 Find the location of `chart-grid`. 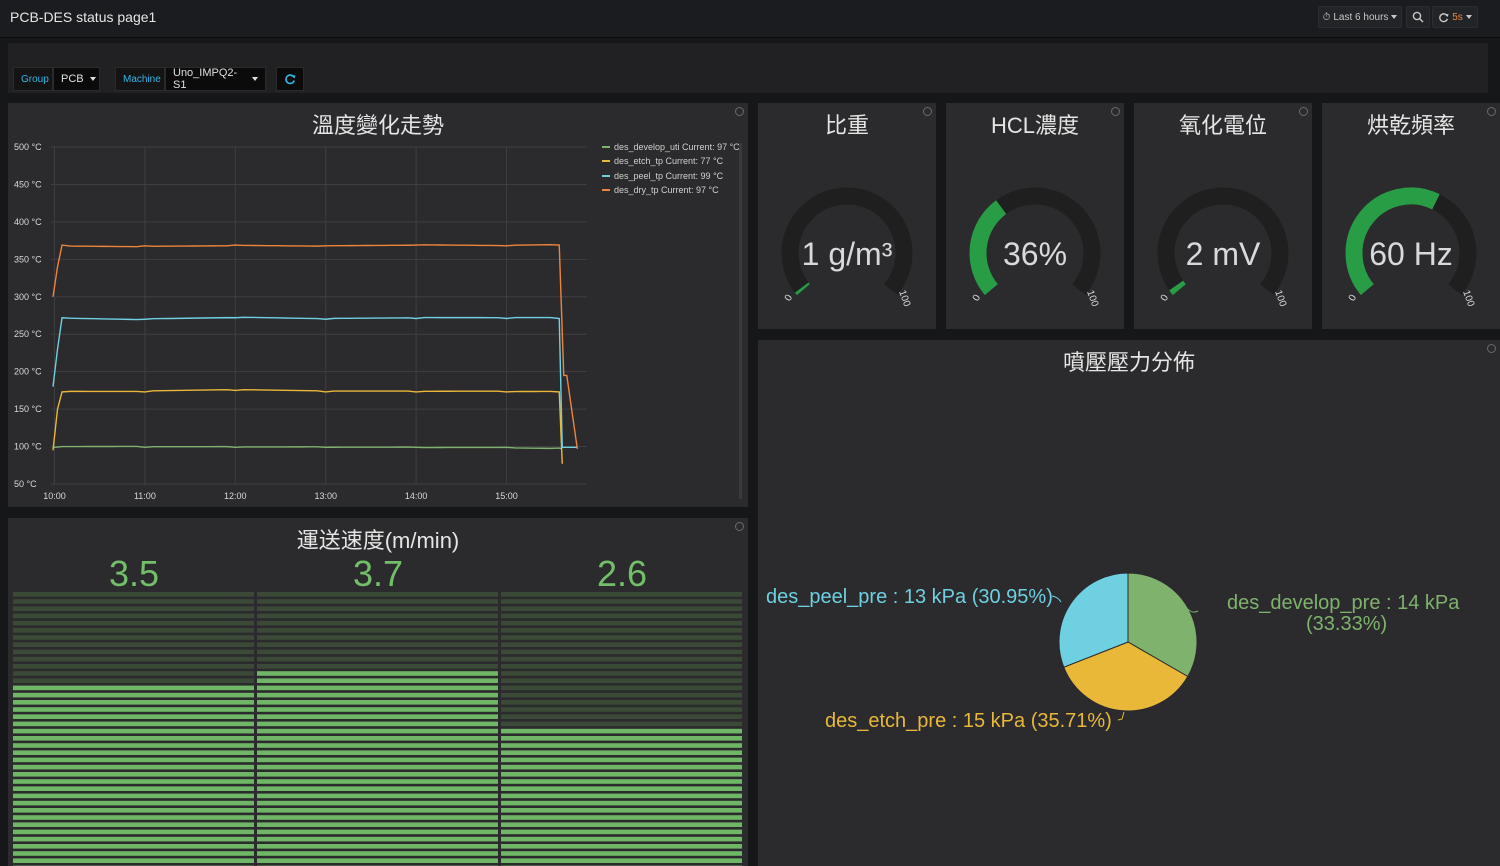

chart-grid is located at coordinates (319, 315).